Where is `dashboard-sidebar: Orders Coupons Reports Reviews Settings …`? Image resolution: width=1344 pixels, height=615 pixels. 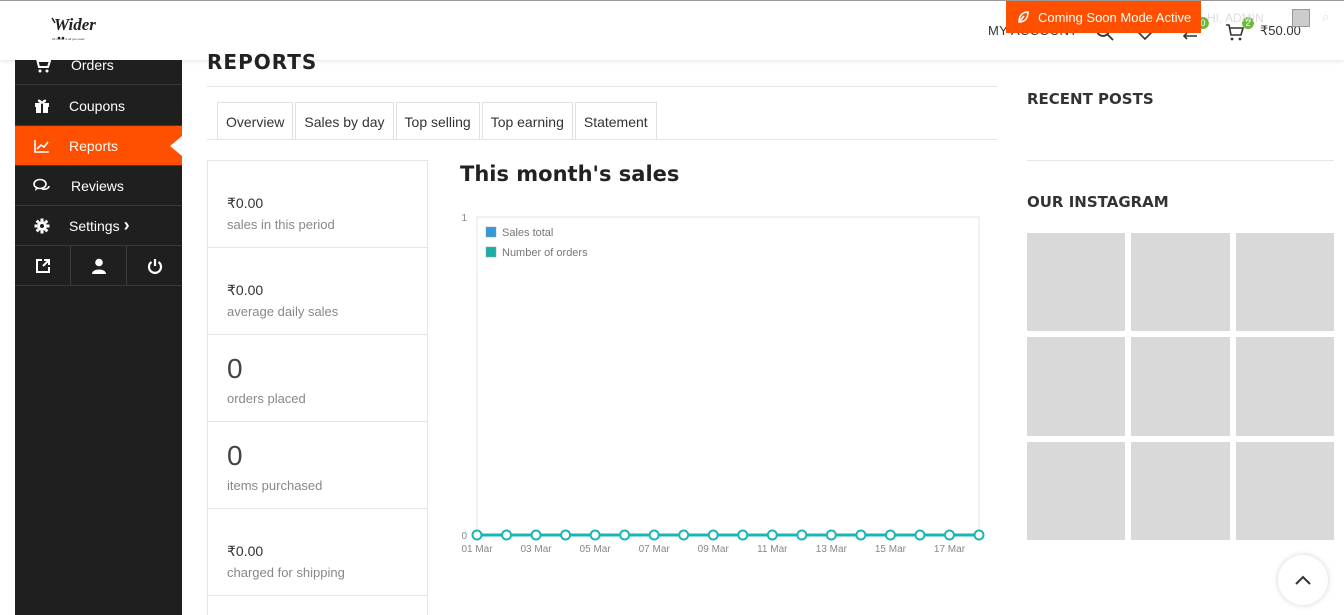
dashboard-sidebar: Orders Coupons Reports Reviews Settings … is located at coordinates (98, 336).